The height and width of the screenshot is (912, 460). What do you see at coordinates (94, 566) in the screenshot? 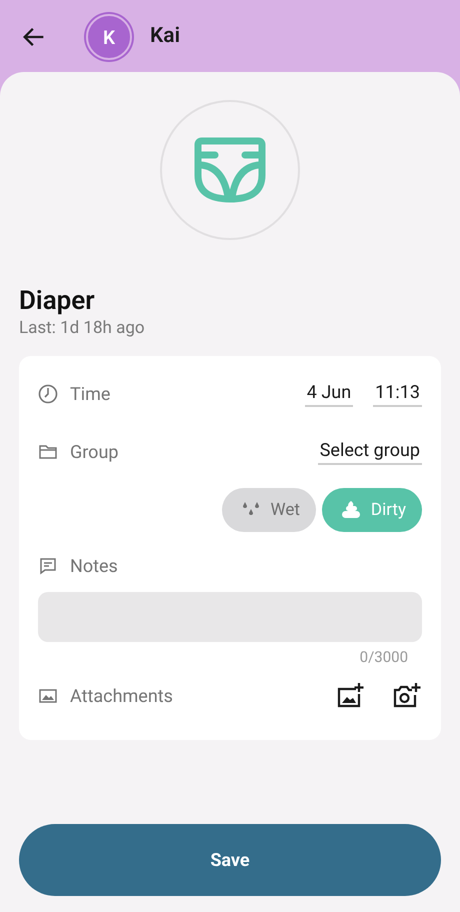
I see `field-label: Notes` at bounding box center [94, 566].